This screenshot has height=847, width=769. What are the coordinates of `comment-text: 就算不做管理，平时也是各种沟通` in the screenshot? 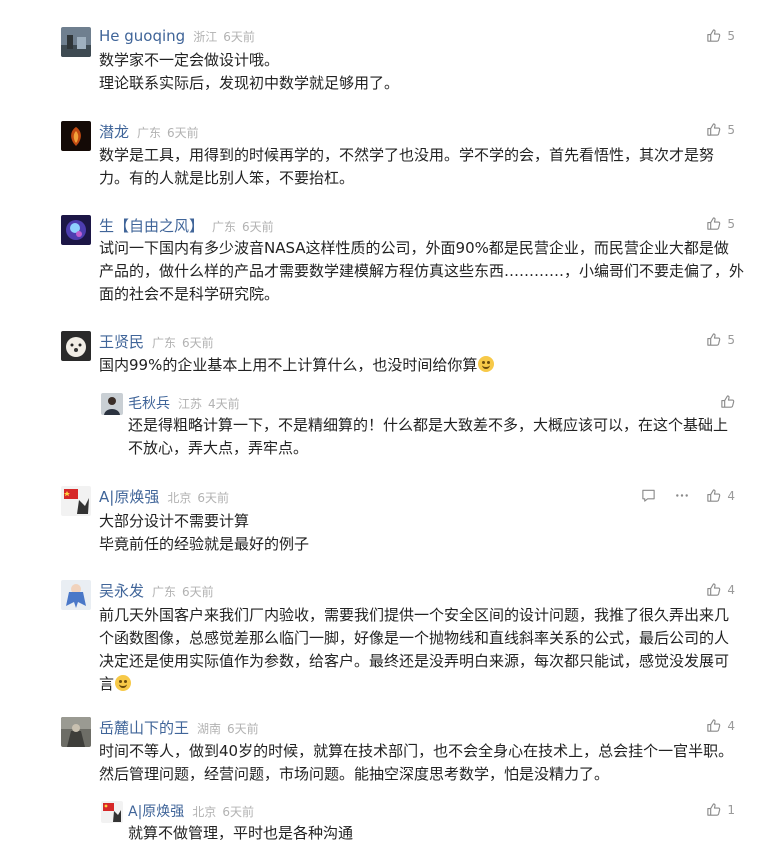 It's located at (241, 833).